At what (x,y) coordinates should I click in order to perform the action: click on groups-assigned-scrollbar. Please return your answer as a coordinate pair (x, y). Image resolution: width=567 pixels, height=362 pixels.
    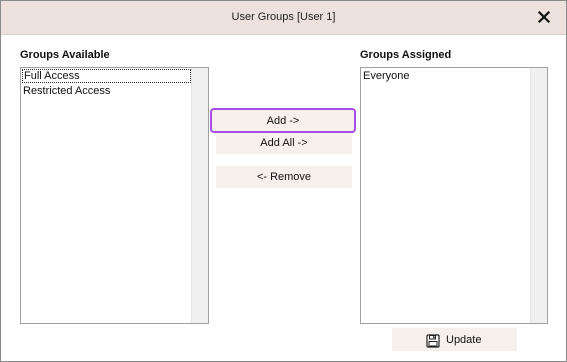
    Looking at the image, I should click on (538, 195).